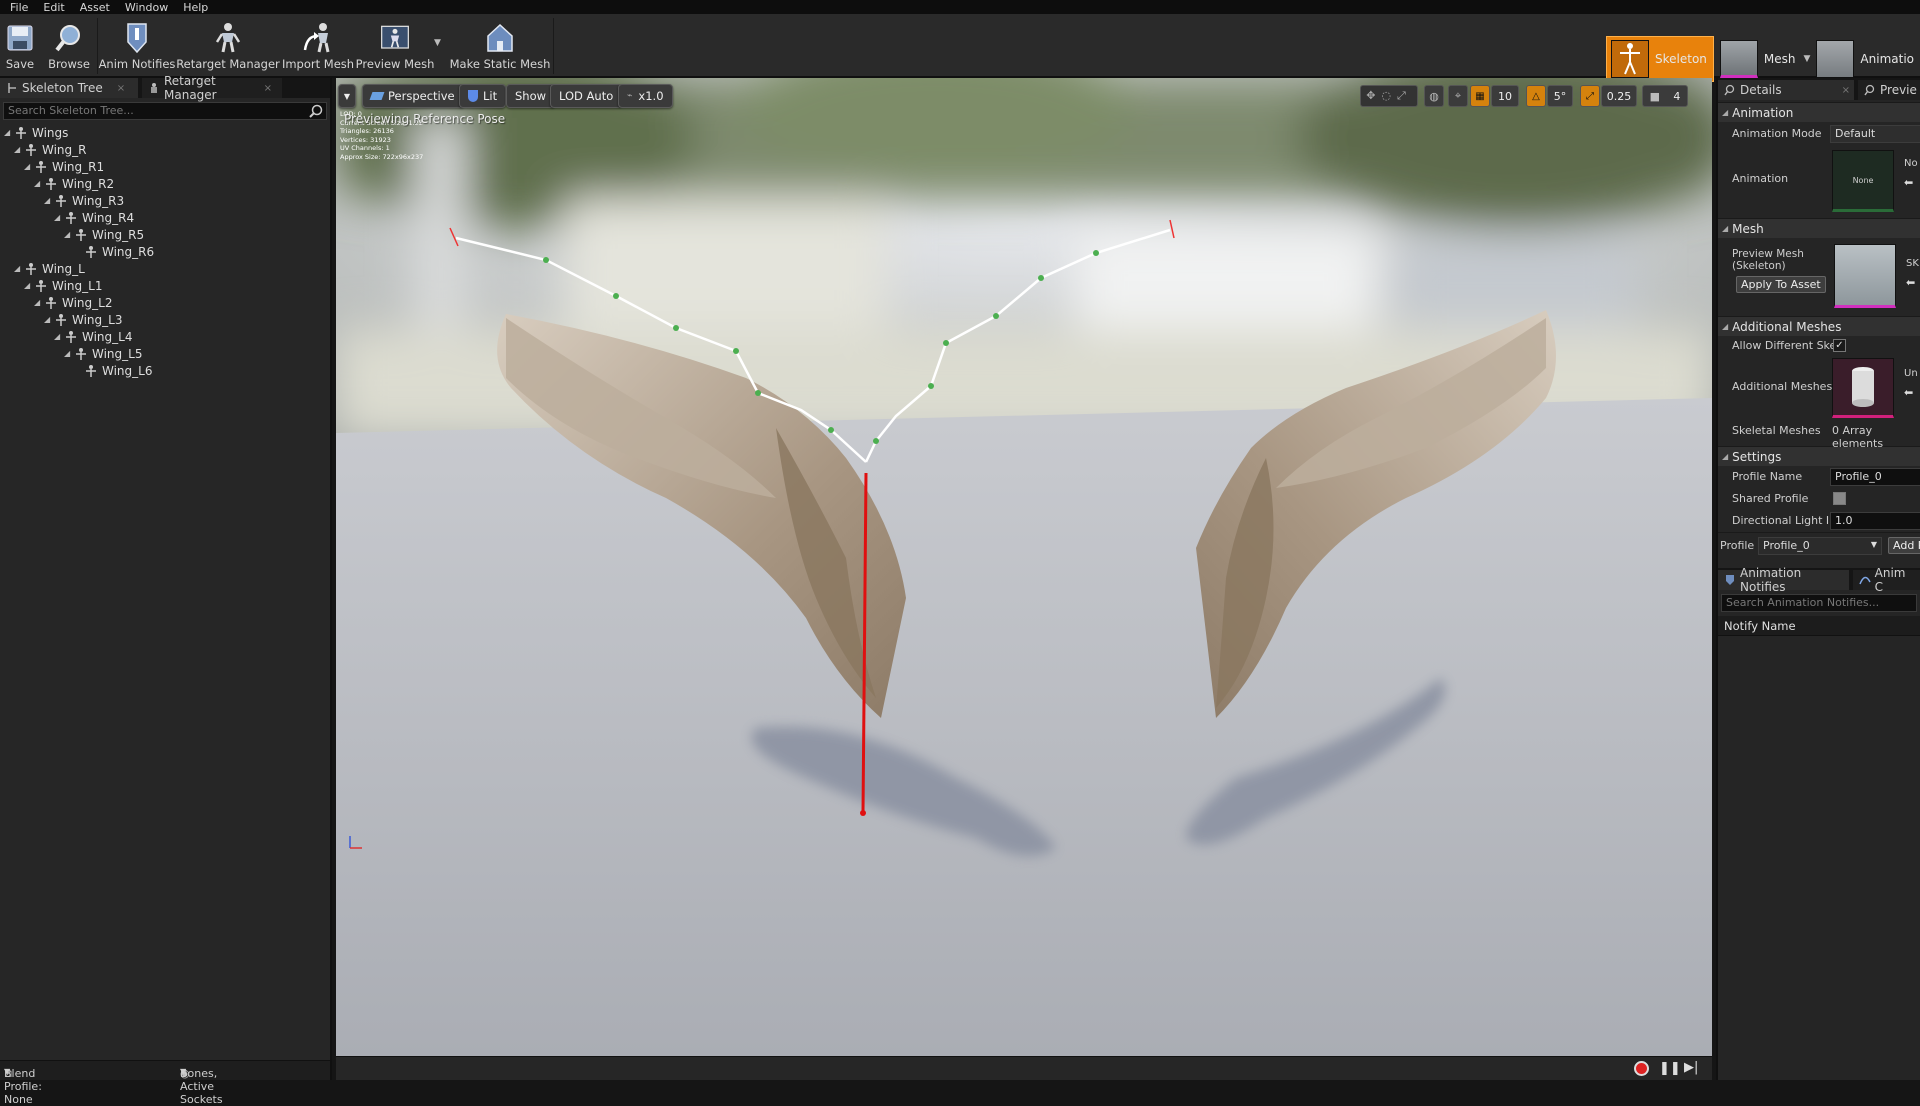 The height and width of the screenshot is (1106, 1920). I want to click on tree-node: Wing_R6, so click(114, 251).